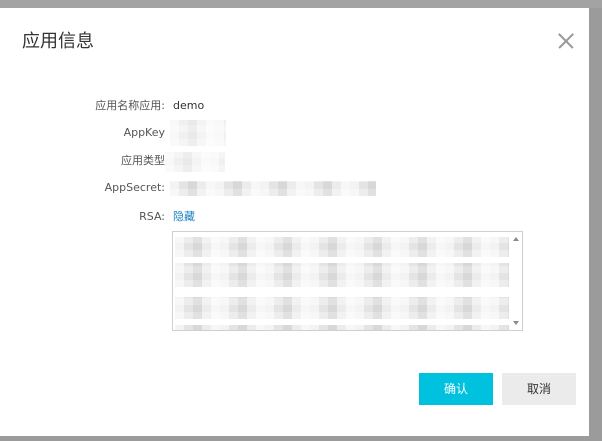 Image resolution: width=602 pixels, height=441 pixels. What do you see at coordinates (310, 161) in the screenshot?
I see `field-app-type: 应用类型` at bounding box center [310, 161].